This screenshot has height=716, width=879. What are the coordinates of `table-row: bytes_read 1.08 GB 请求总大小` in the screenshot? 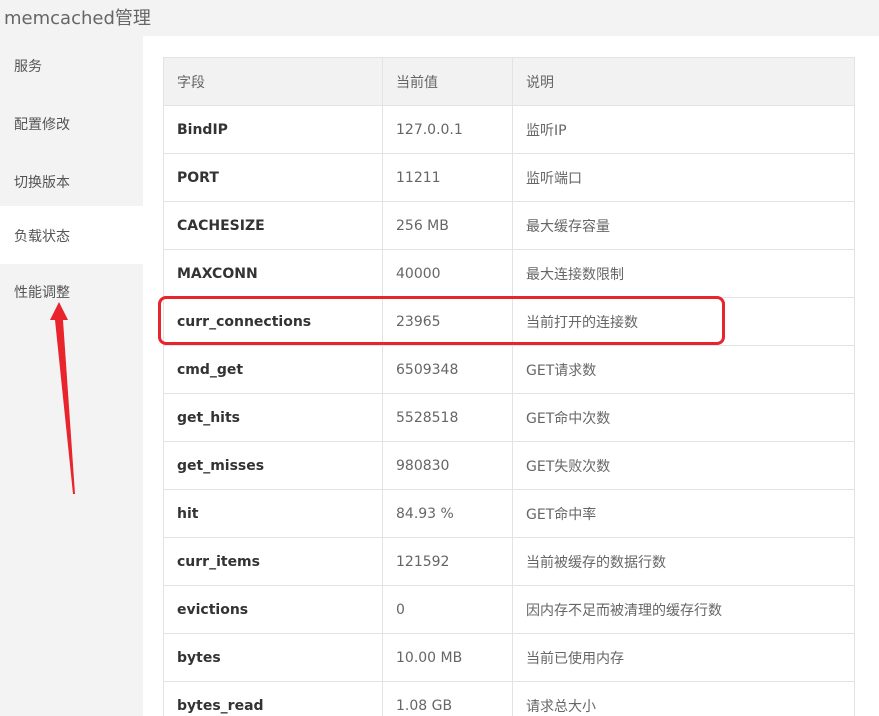 It's located at (509, 698).